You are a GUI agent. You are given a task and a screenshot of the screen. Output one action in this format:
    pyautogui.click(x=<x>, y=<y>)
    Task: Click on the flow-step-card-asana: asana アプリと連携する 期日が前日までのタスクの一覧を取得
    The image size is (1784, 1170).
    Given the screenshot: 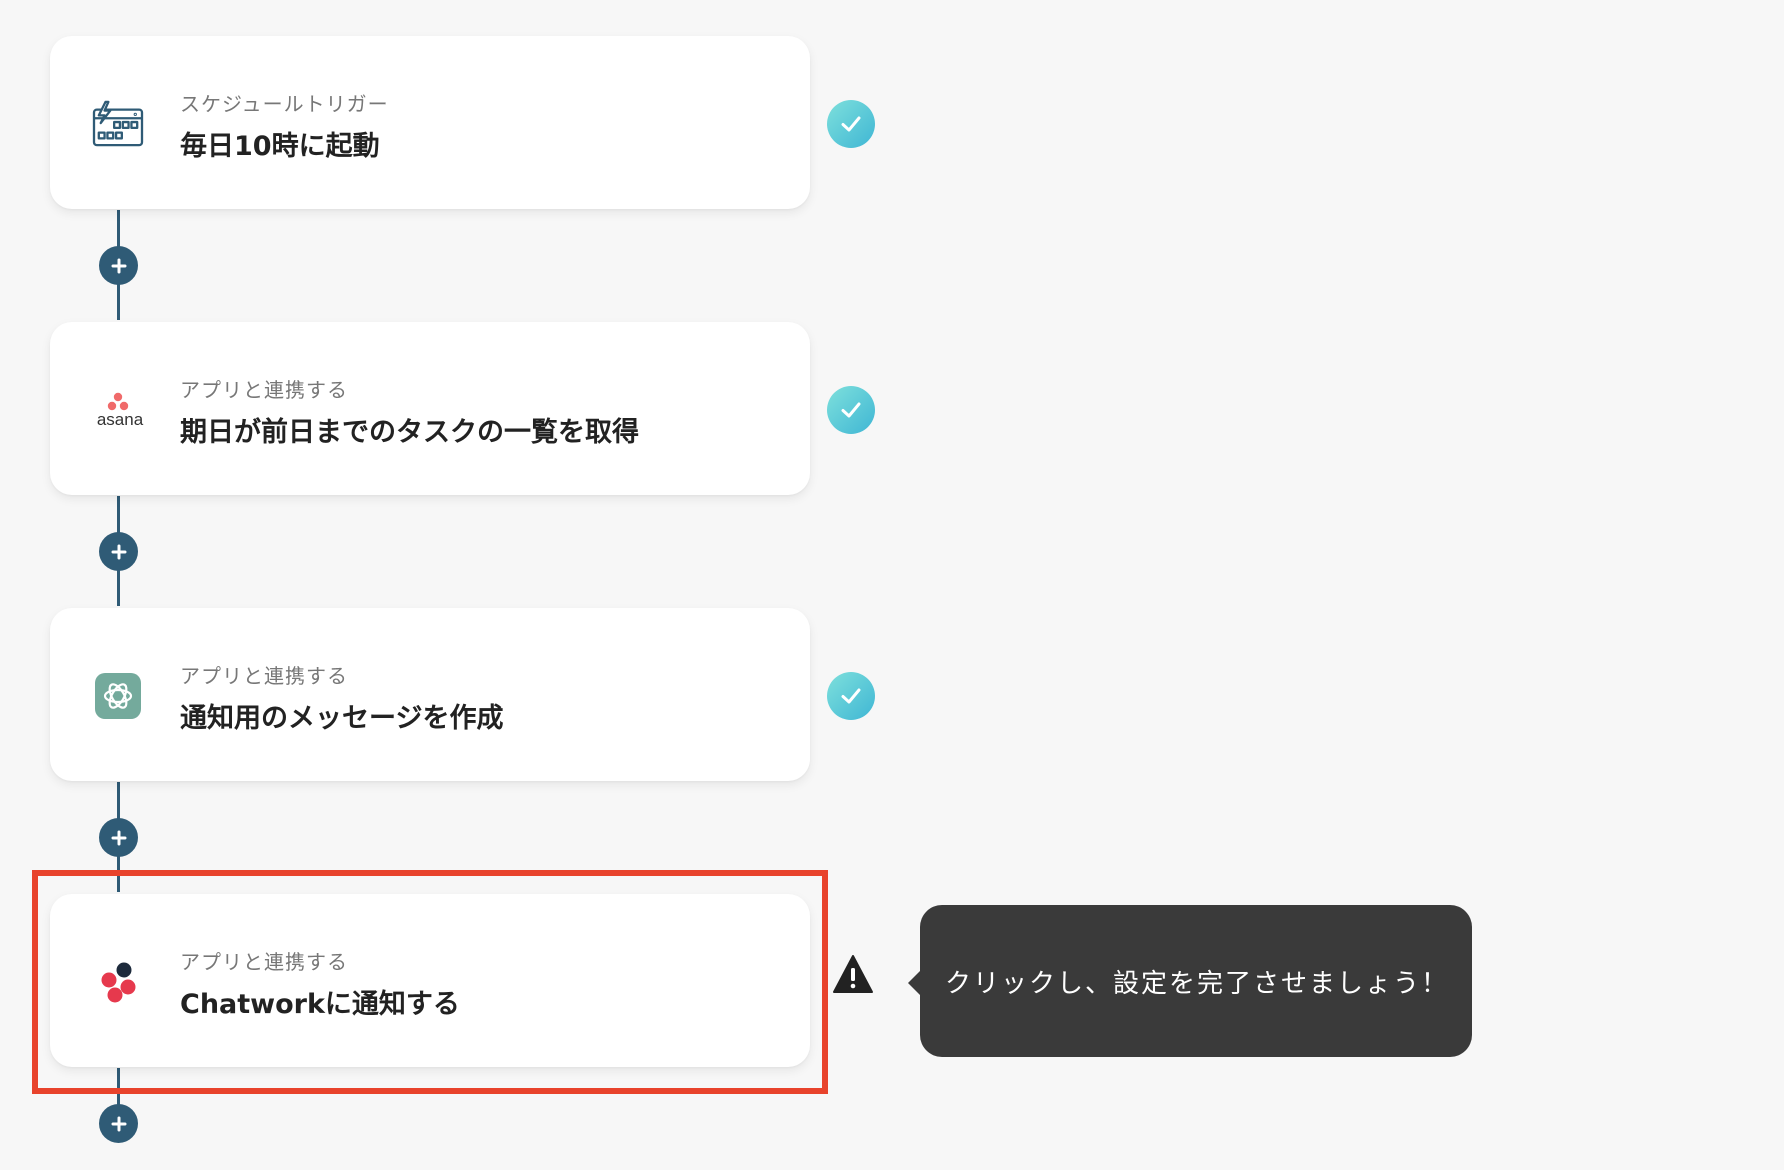 What is the action you would take?
    pyautogui.click(x=430, y=408)
    